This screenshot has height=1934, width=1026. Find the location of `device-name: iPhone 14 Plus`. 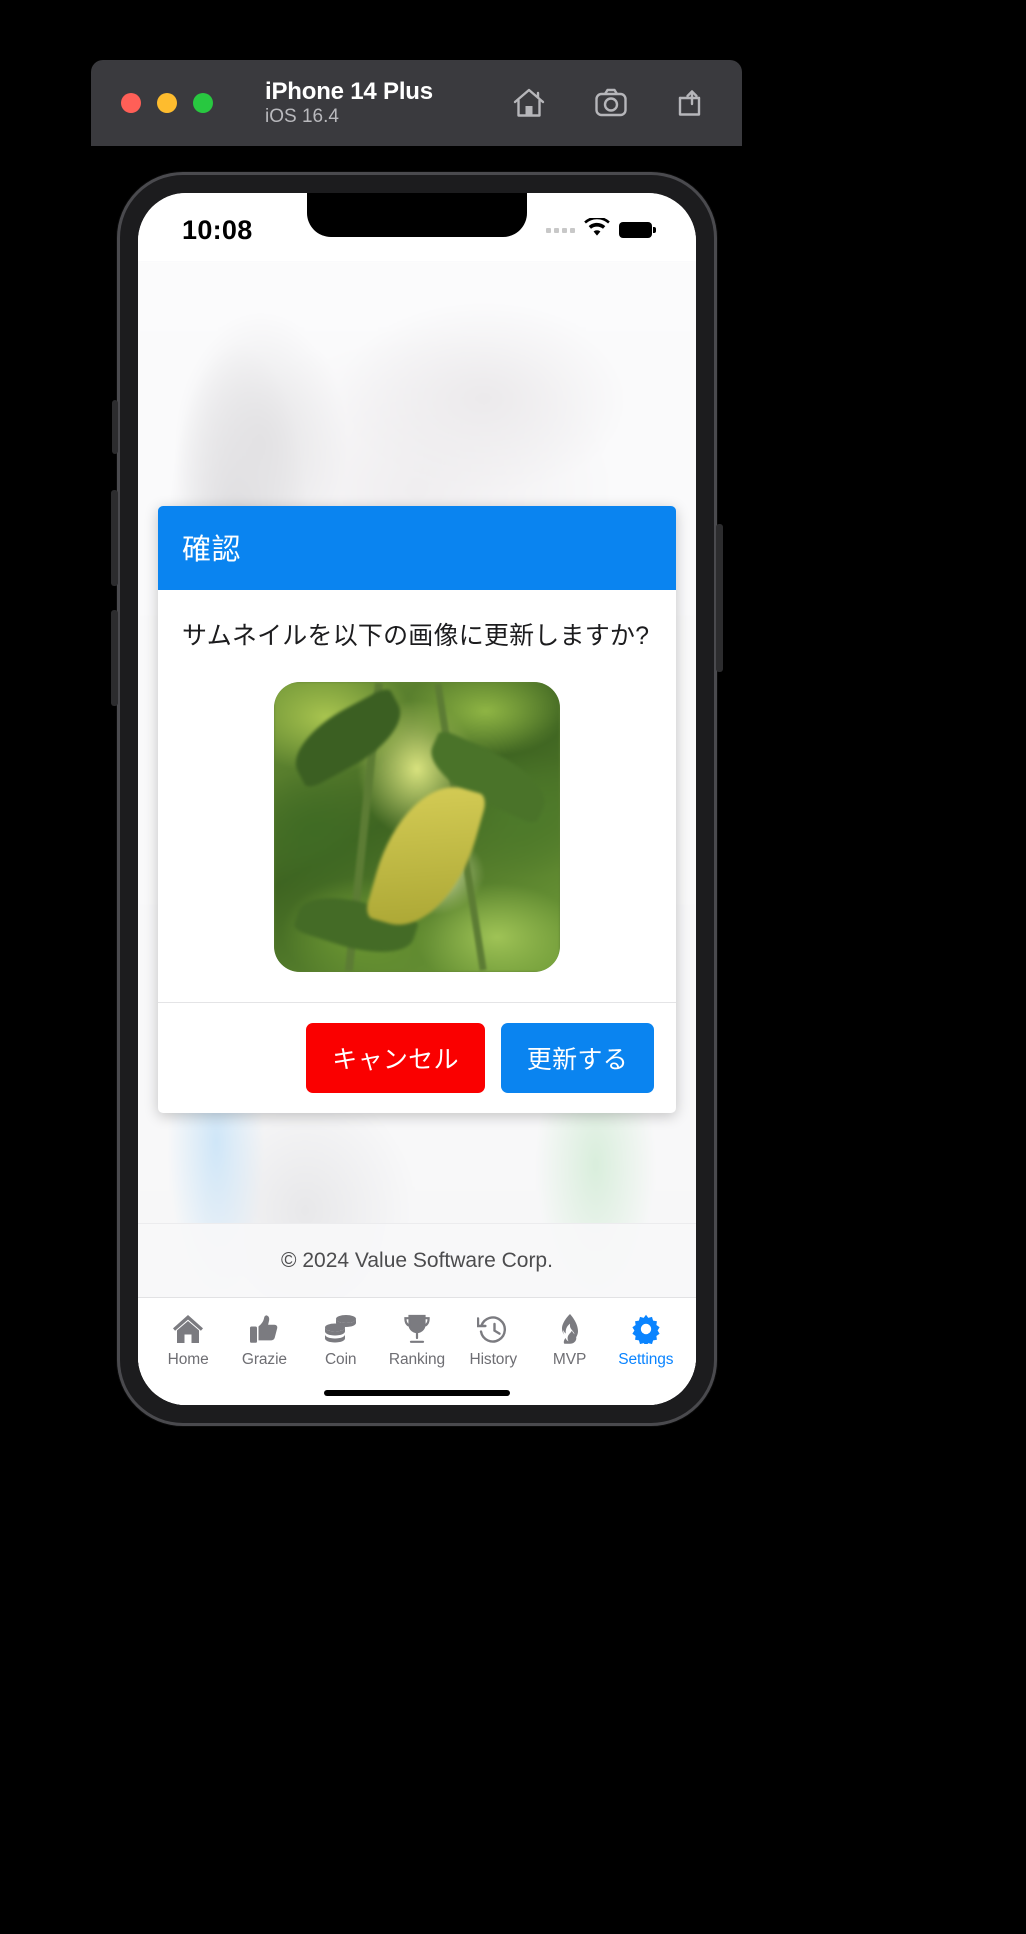

device-name: iPhone 14 Plus is located at coordinates (349, 91).